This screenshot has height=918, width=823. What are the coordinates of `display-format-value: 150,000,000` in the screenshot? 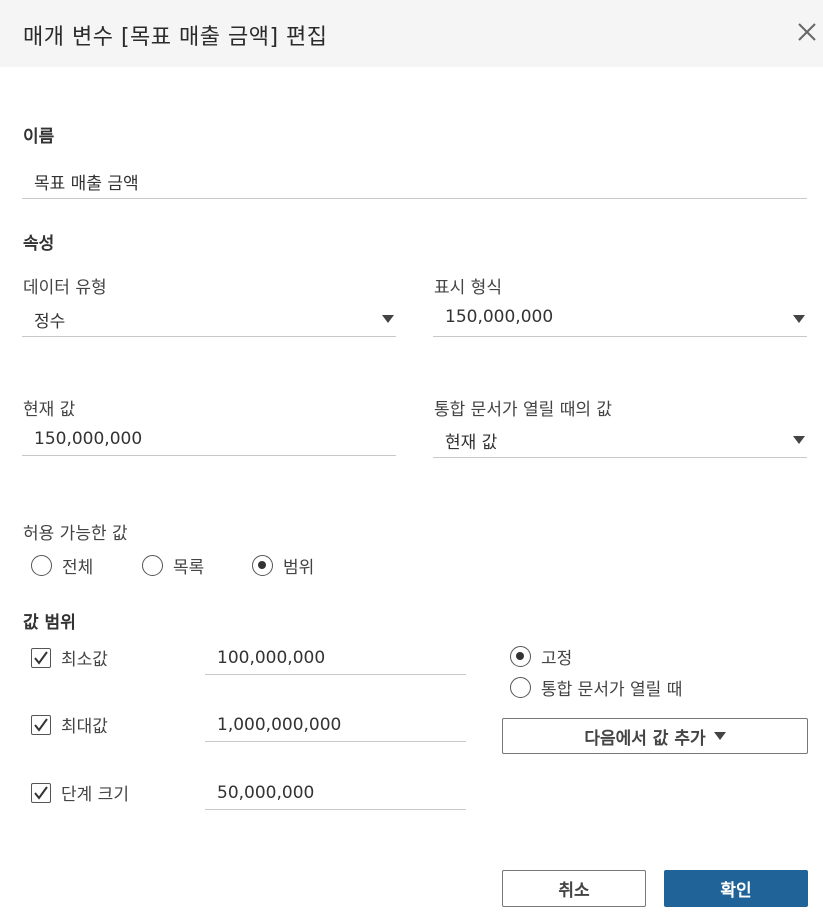 It's located at (499, 317).